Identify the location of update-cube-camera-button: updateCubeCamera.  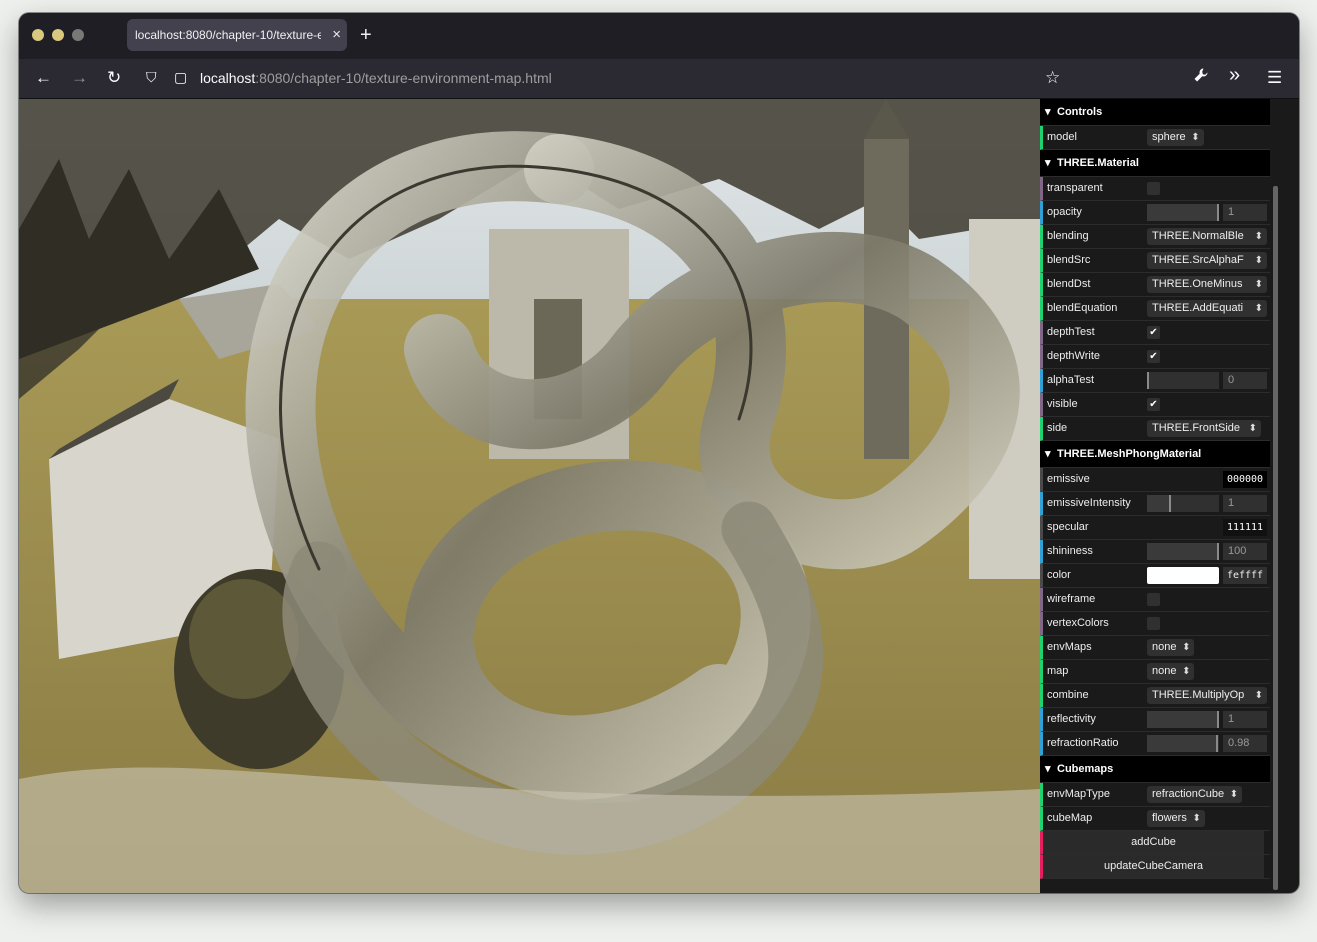
(1153, 866).